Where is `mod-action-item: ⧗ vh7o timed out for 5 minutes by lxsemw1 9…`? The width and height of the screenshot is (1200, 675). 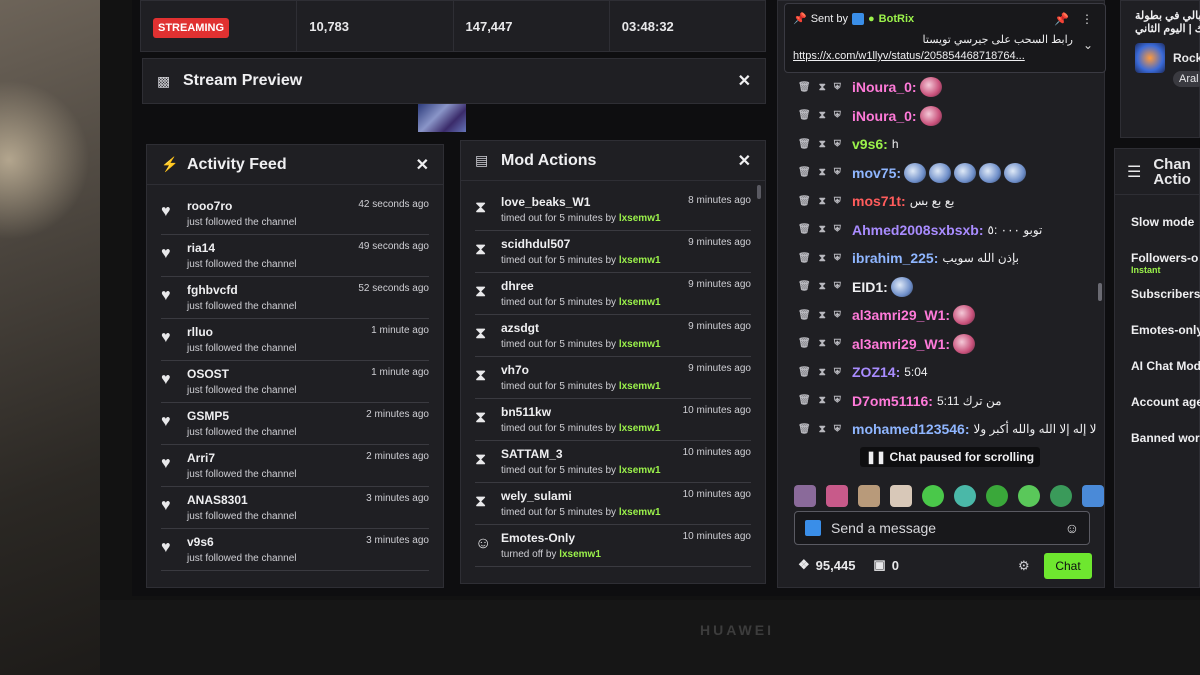 mod-action-item: ⧗ vh7o timed out for 5 minutes by lxsemw1 9… is located at coordinates (613, 378).